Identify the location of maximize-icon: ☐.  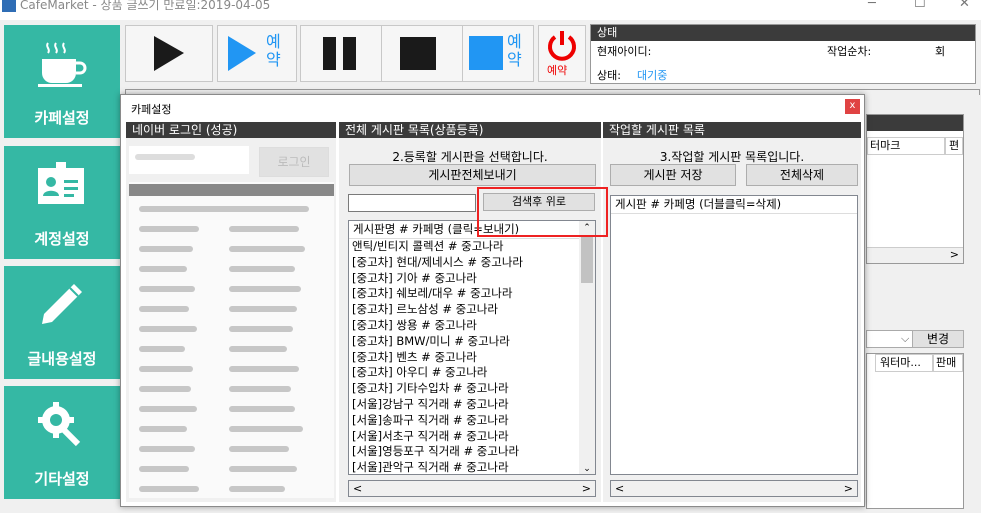
(920, 5).